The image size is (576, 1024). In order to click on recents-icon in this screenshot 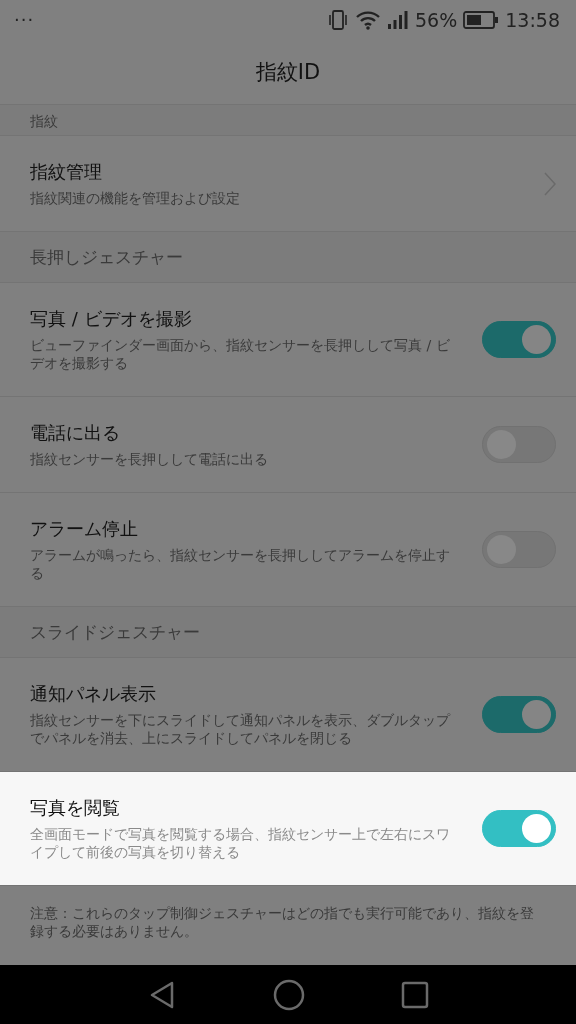, I will do `click(415, 994)`.